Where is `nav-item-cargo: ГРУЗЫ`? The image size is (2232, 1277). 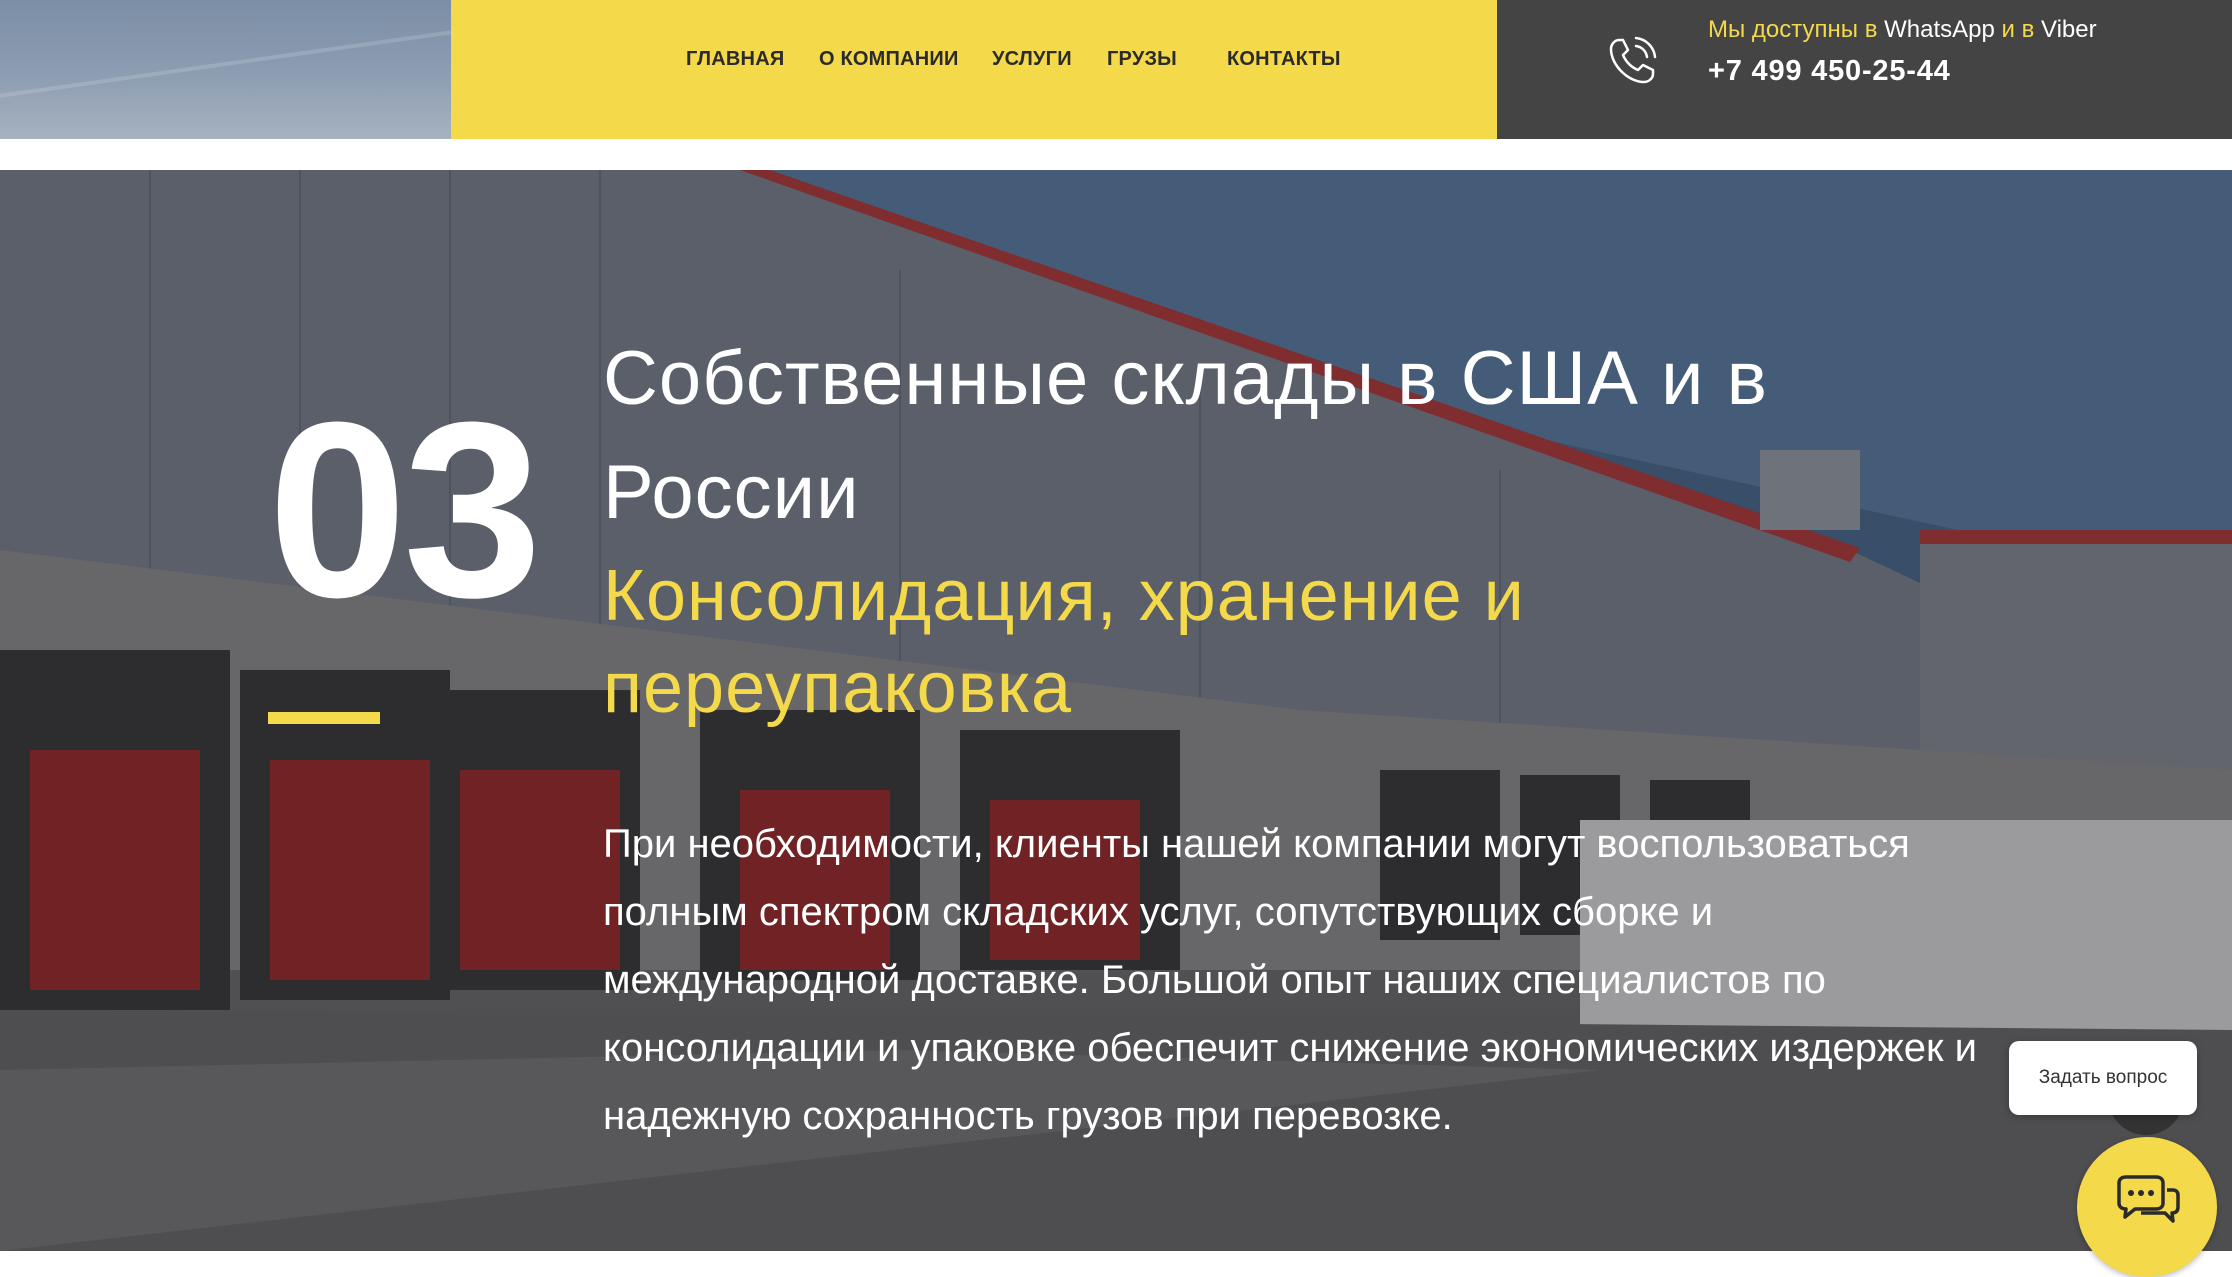 nav-item-cargo: ГРУЗЫ is located at coordinates (1142, 59).